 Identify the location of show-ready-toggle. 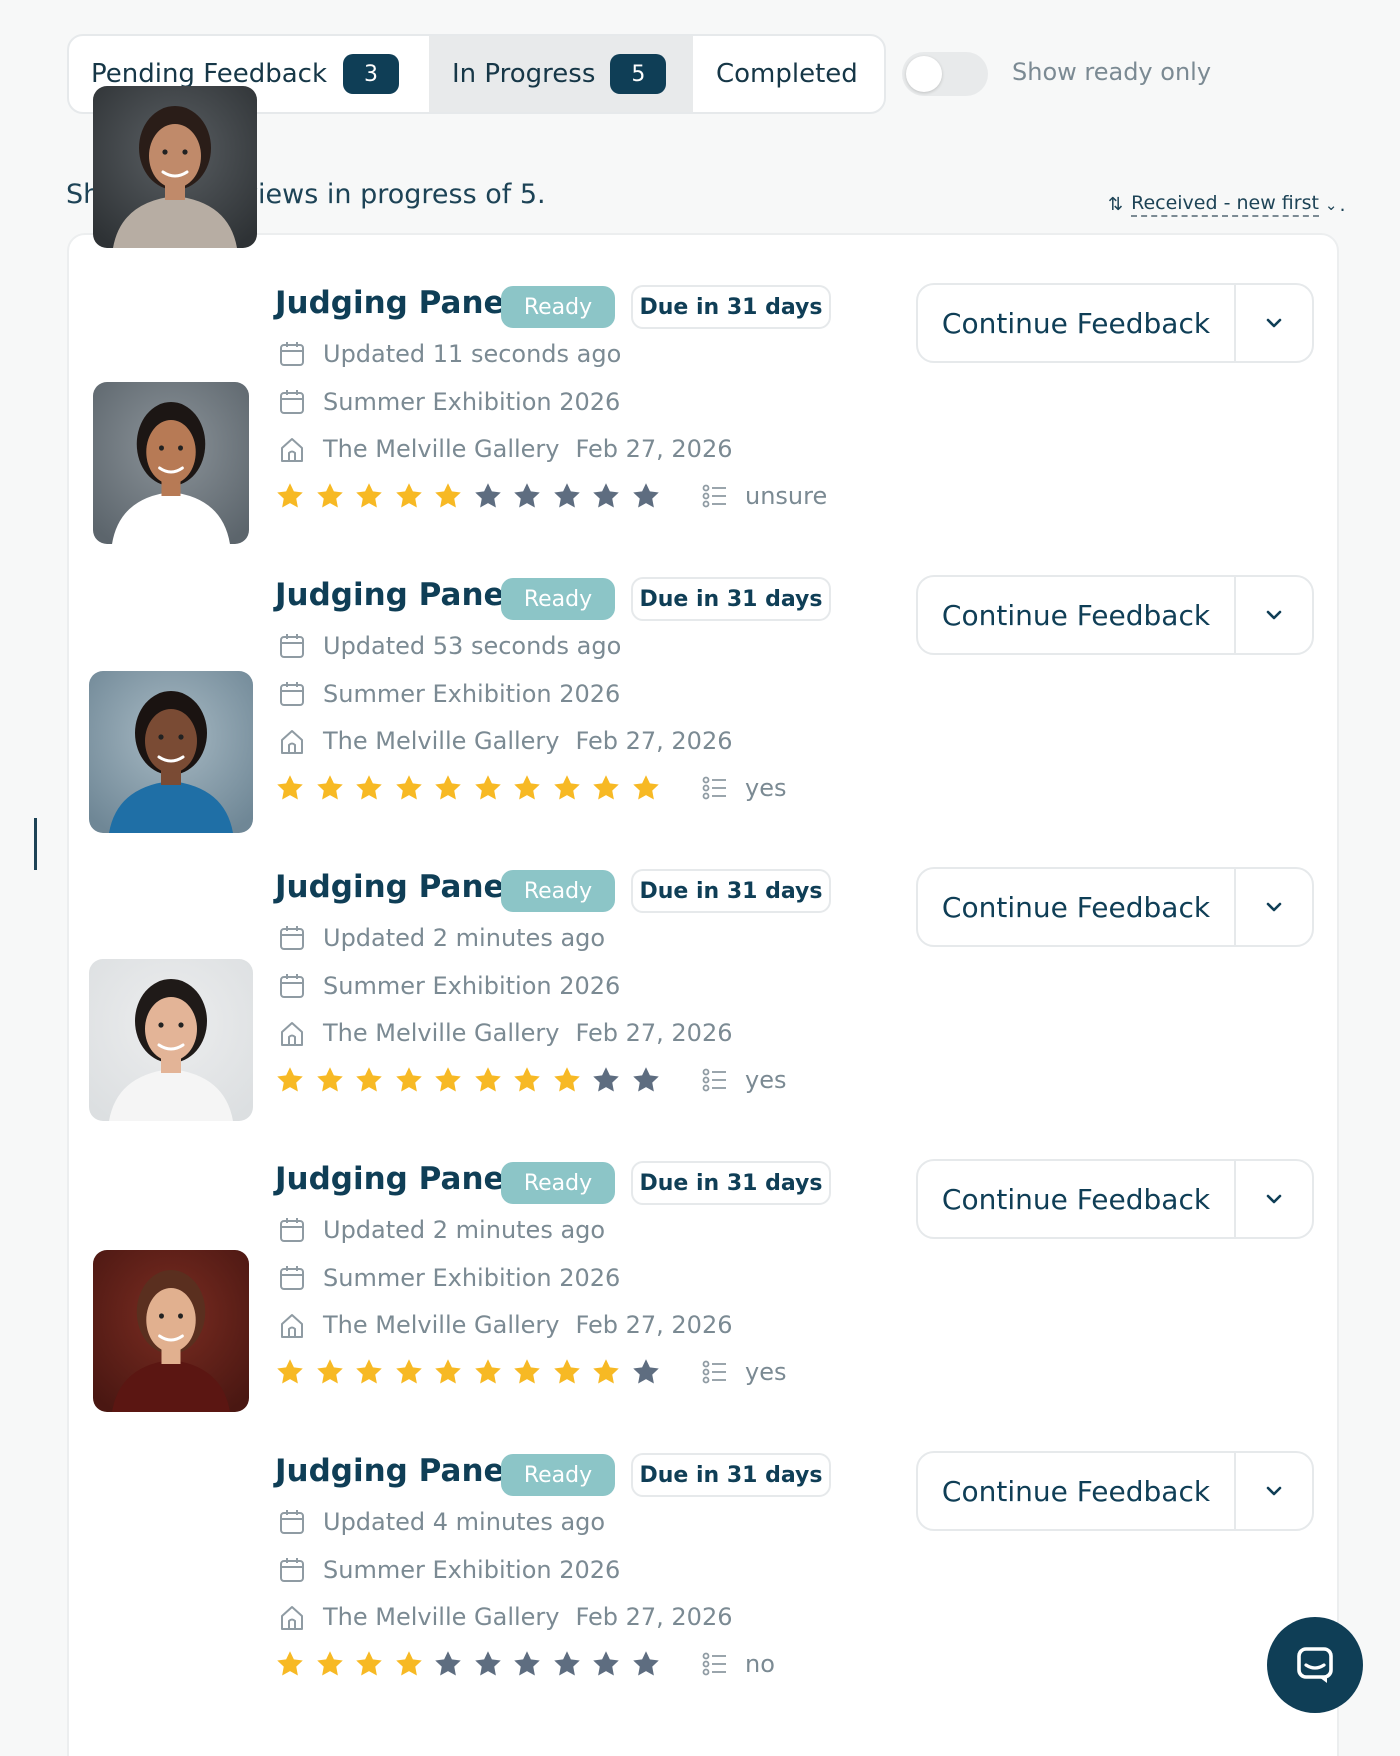
(945, 74).